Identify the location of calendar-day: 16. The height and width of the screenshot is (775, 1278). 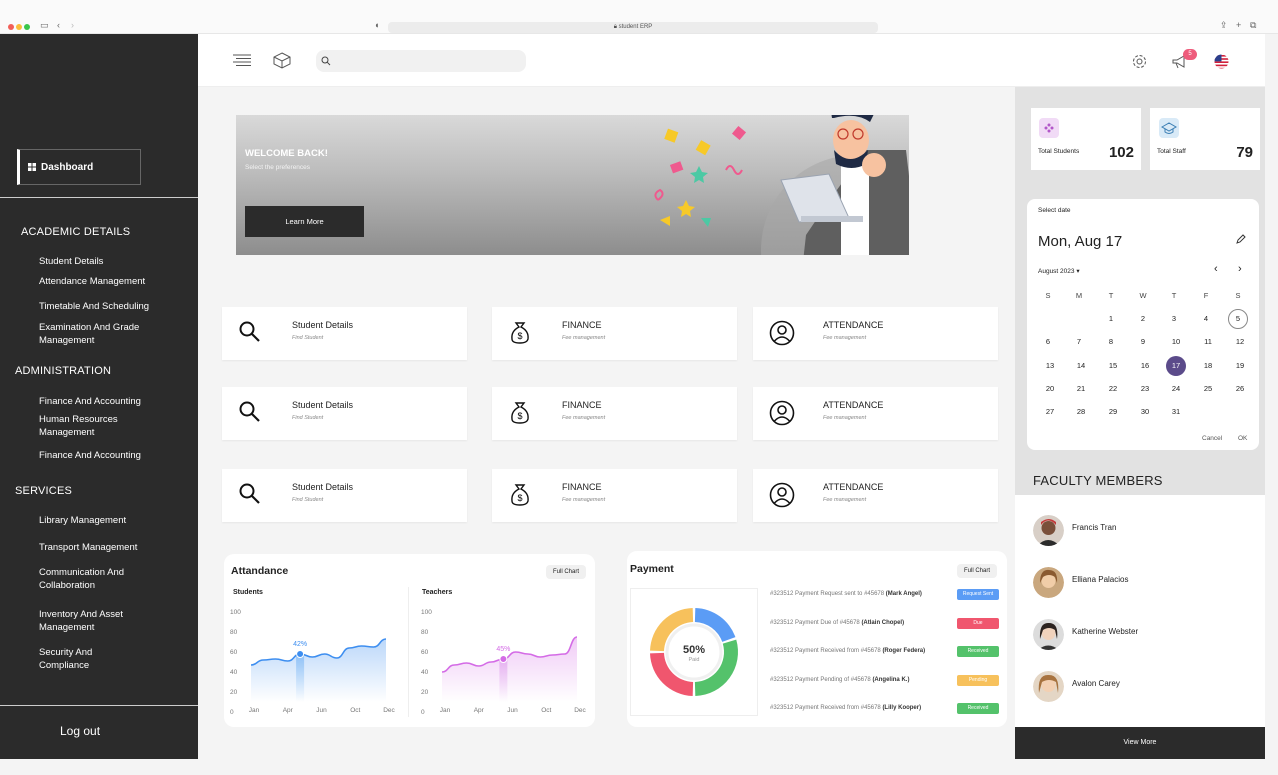
(1145, 366).